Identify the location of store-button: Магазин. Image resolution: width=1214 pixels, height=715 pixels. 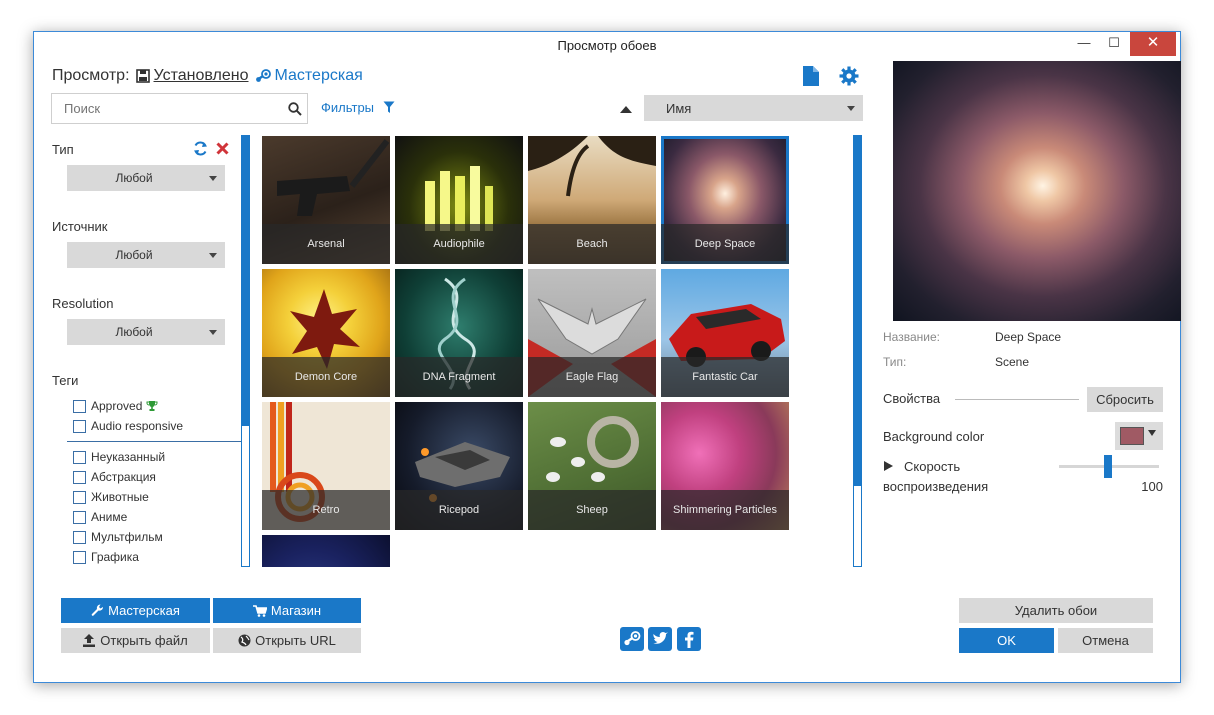
(287, 610).